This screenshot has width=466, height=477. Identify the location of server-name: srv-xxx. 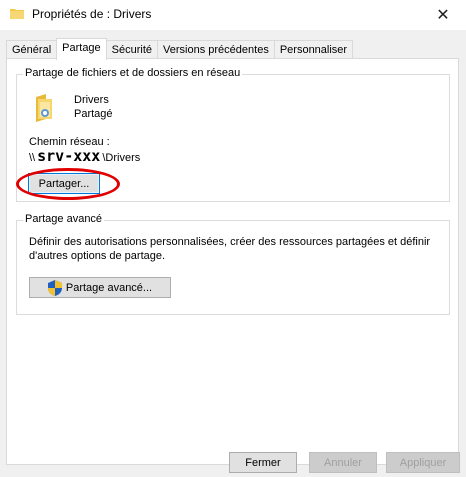
(69, 156).